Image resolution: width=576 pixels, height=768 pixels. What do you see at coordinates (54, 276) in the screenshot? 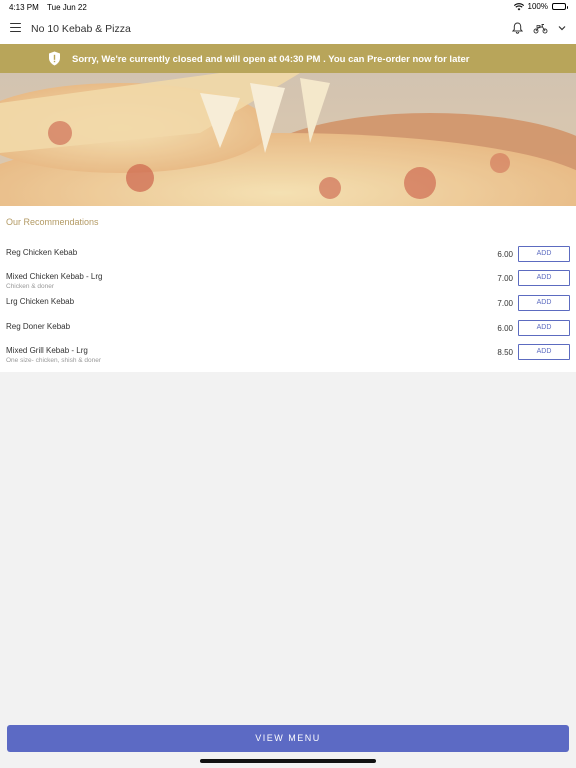
I see `item-name: Mixed Chicken Kebab - Lrg` at bounding box center [54, 276].